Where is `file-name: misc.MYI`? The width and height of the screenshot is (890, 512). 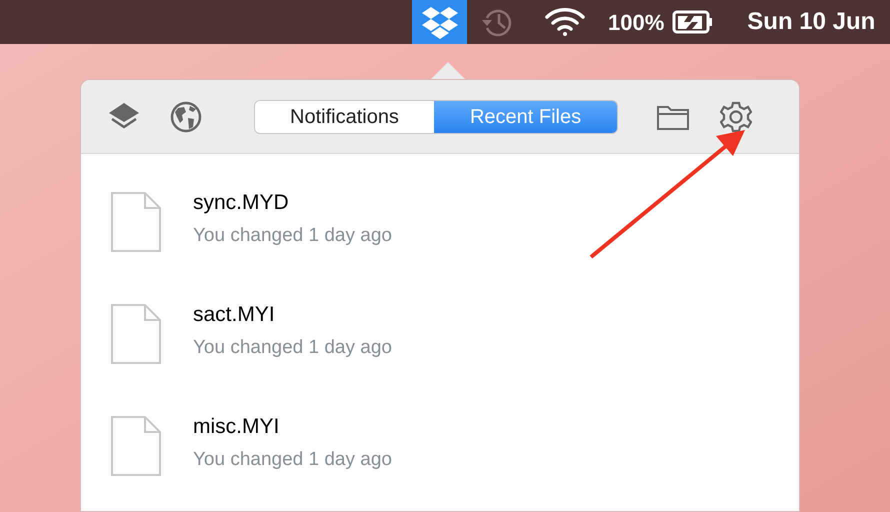 file-name: misc.MYI is located at coordinates (292, 427).